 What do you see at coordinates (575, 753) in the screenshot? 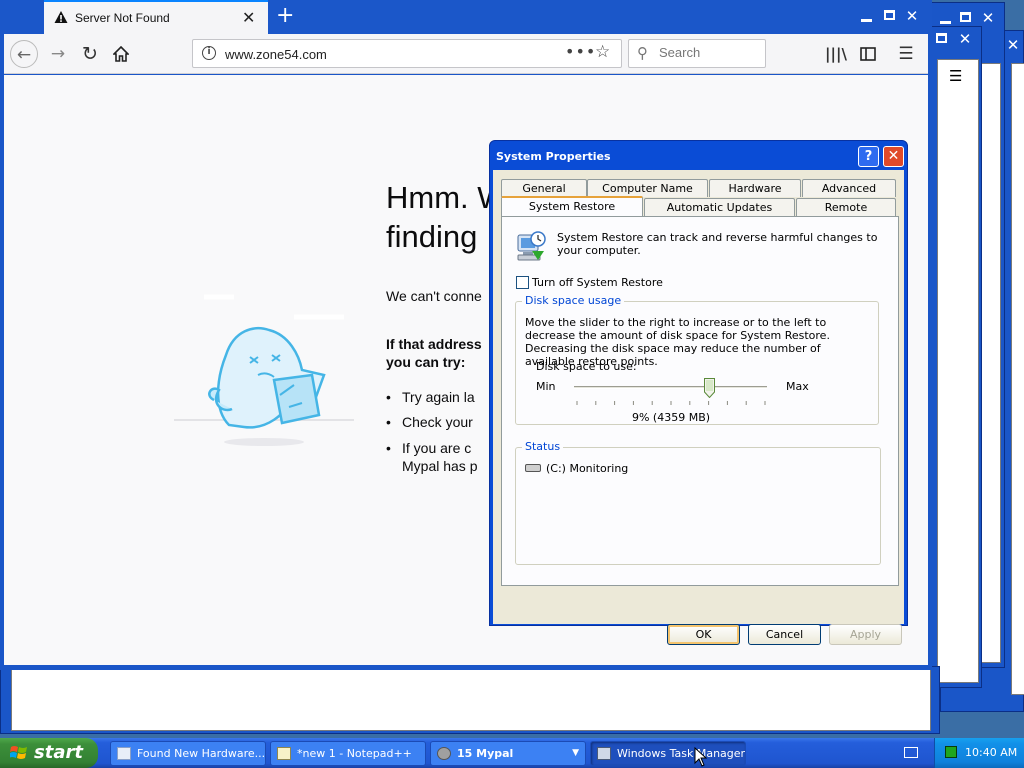
I see `group-arrow-icon: ▼` at bounding box center [575, 753].